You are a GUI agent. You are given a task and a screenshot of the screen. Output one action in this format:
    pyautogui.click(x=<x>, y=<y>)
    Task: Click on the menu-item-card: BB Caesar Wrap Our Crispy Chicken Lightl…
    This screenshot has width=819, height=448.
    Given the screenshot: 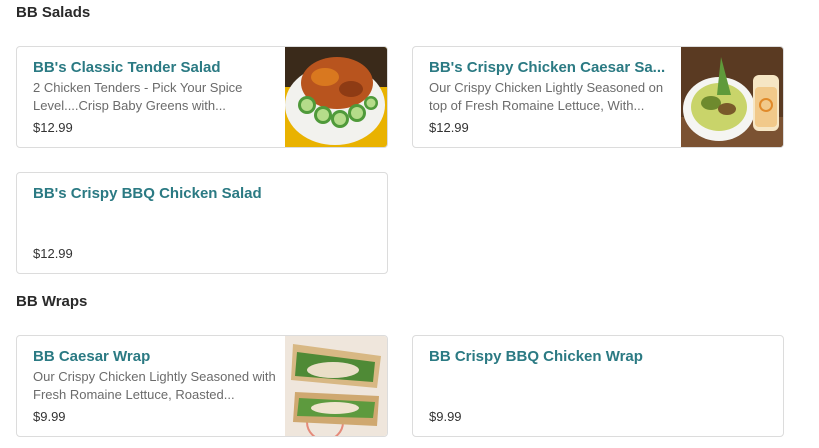 What is the action you would take?
    pyautogui.click(x=202, y=386)
    